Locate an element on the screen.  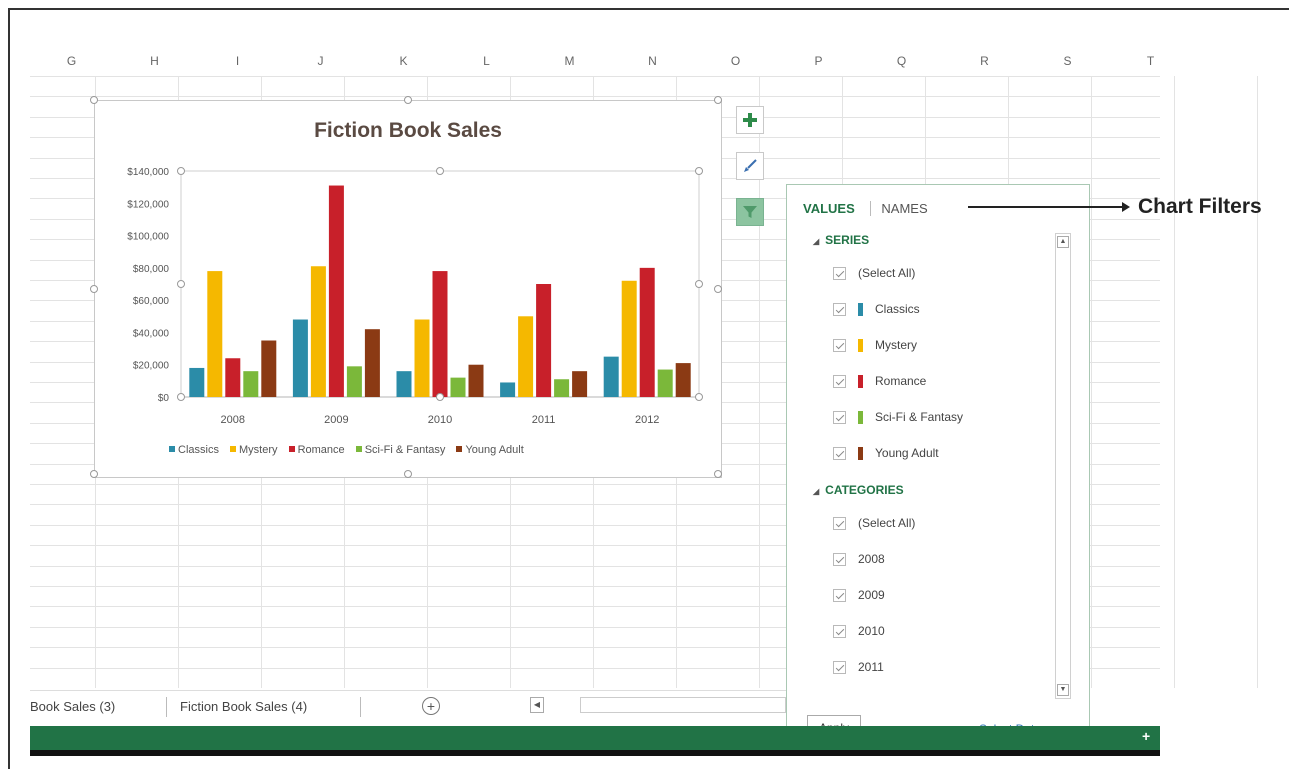
x-tick-label: 2009 is located at coordinates (336, 420).